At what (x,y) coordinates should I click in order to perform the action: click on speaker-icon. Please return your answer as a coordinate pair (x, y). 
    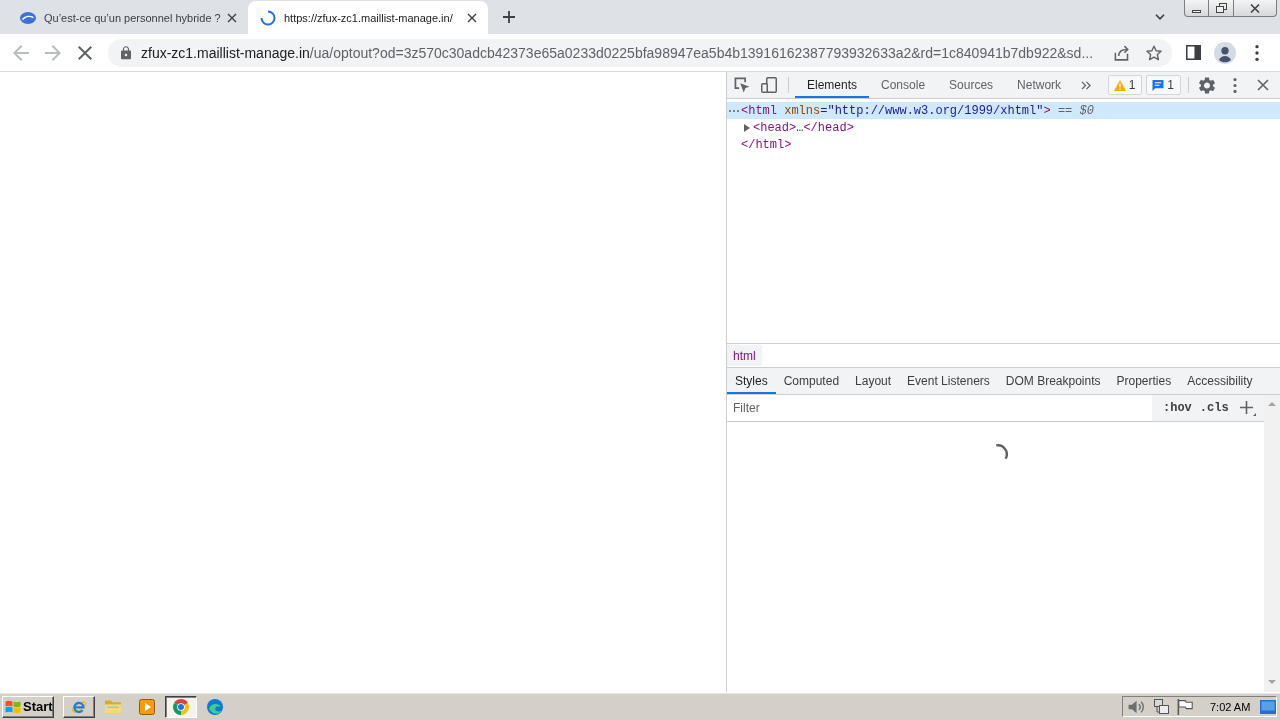
    Looking at the image, I should click on (1136, 706).